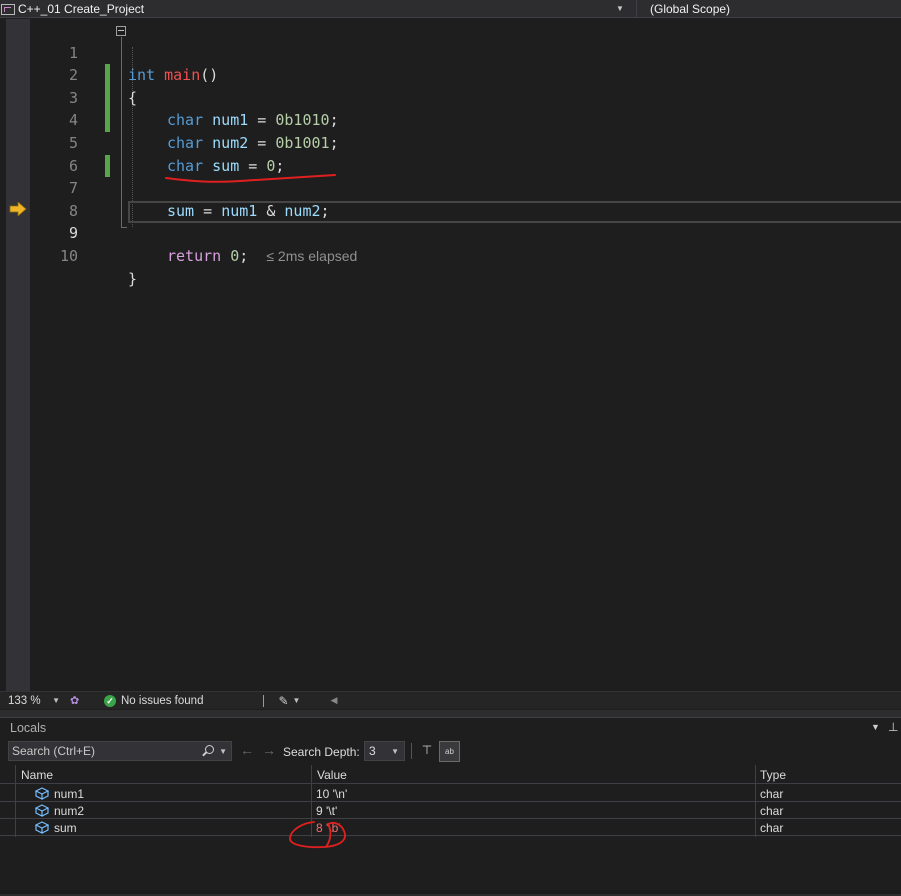 The image size is (901, 896). Describe the element at coordinates (311, 256) in the screenshot. I see `perf-tip: ≤ 2ms elapsed` at that location.